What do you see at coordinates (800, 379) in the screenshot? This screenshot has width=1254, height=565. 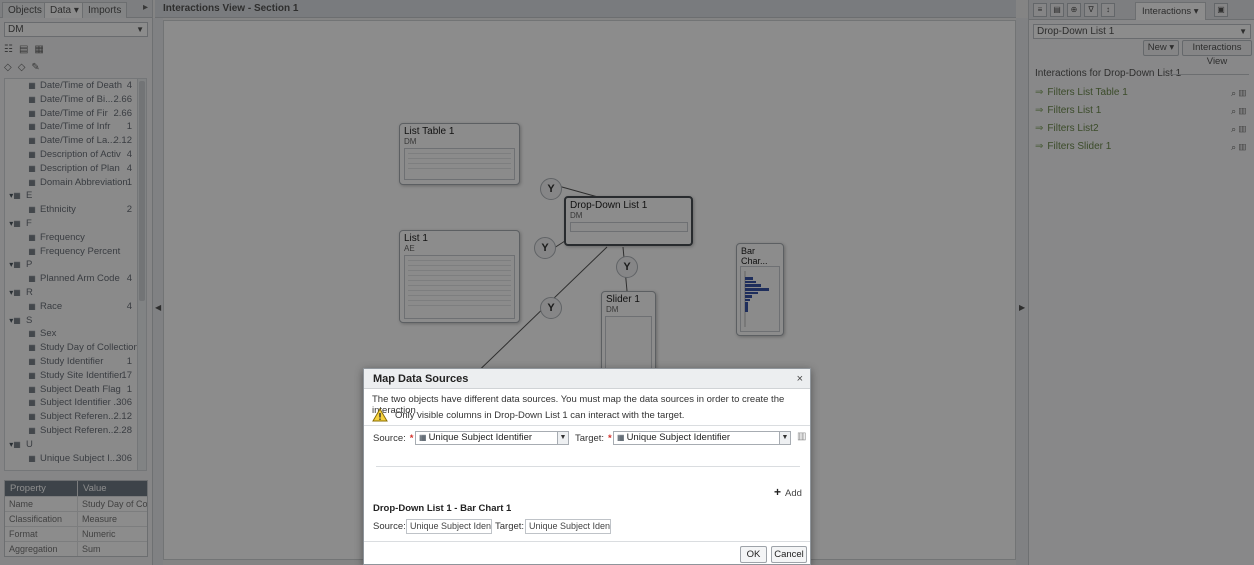 I see `close-icon: ×` at bounding box center [800, 379].